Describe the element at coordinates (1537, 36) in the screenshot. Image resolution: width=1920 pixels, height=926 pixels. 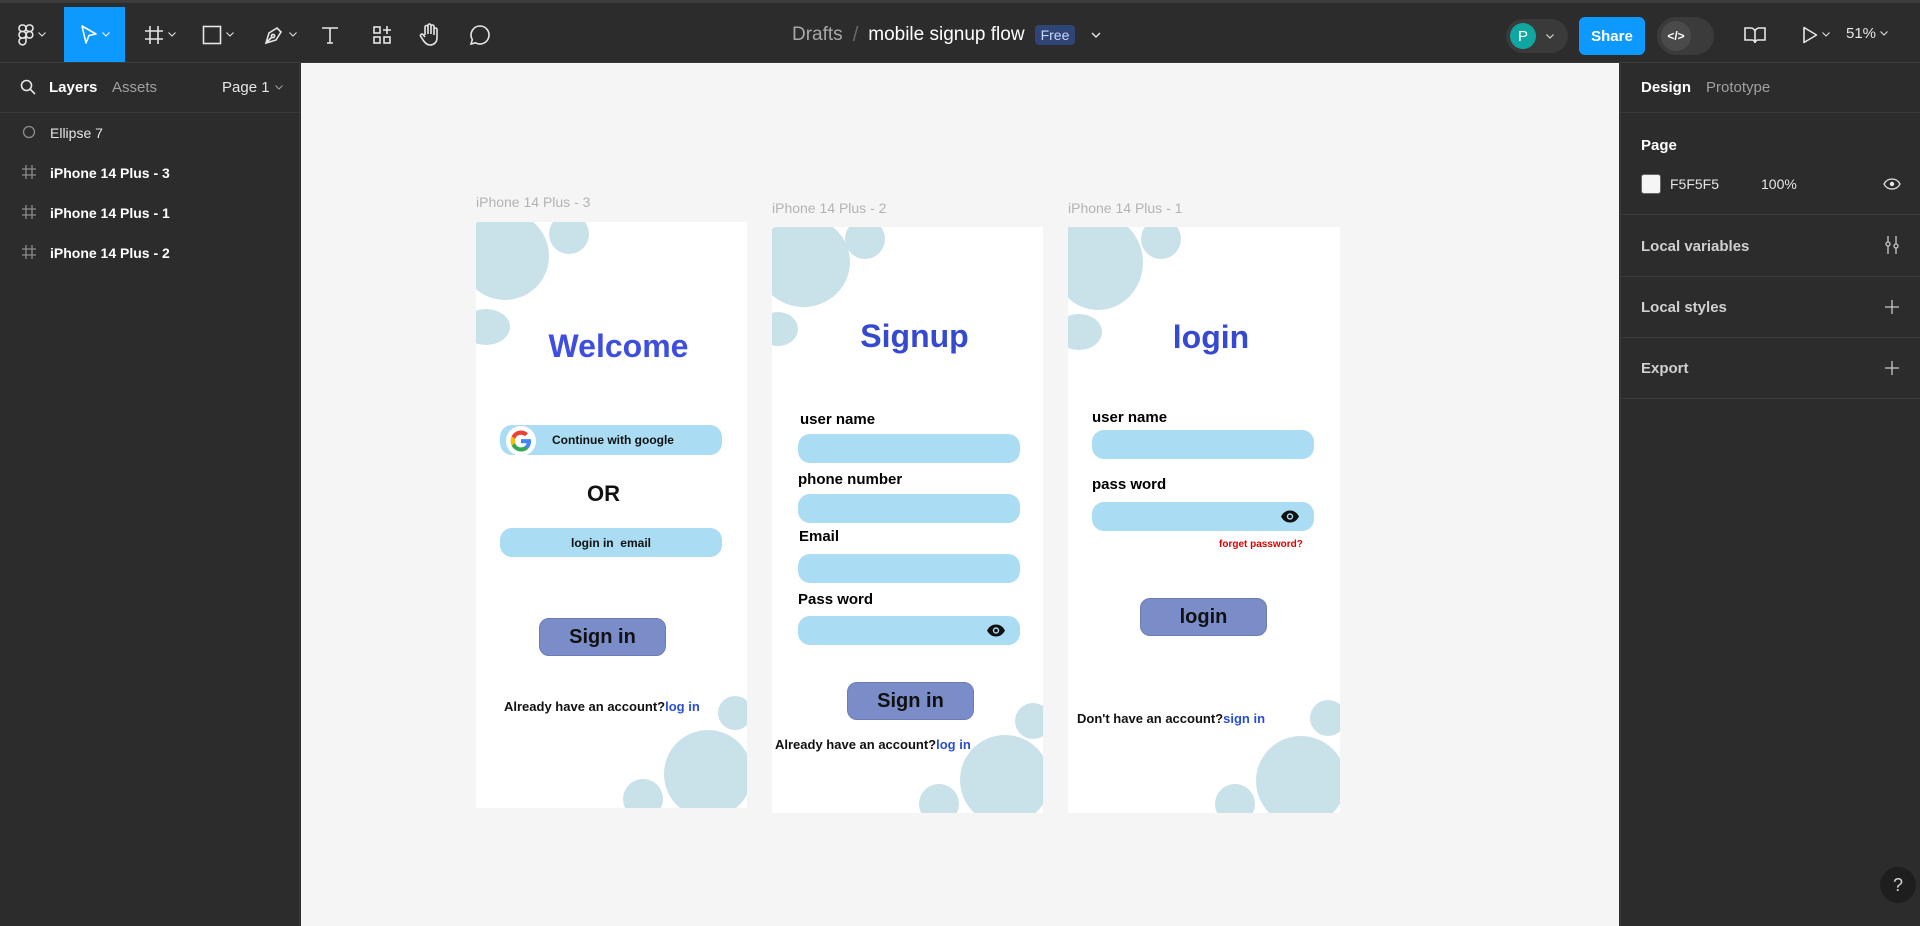
I see `multiplayer-avatars: P` at that location.